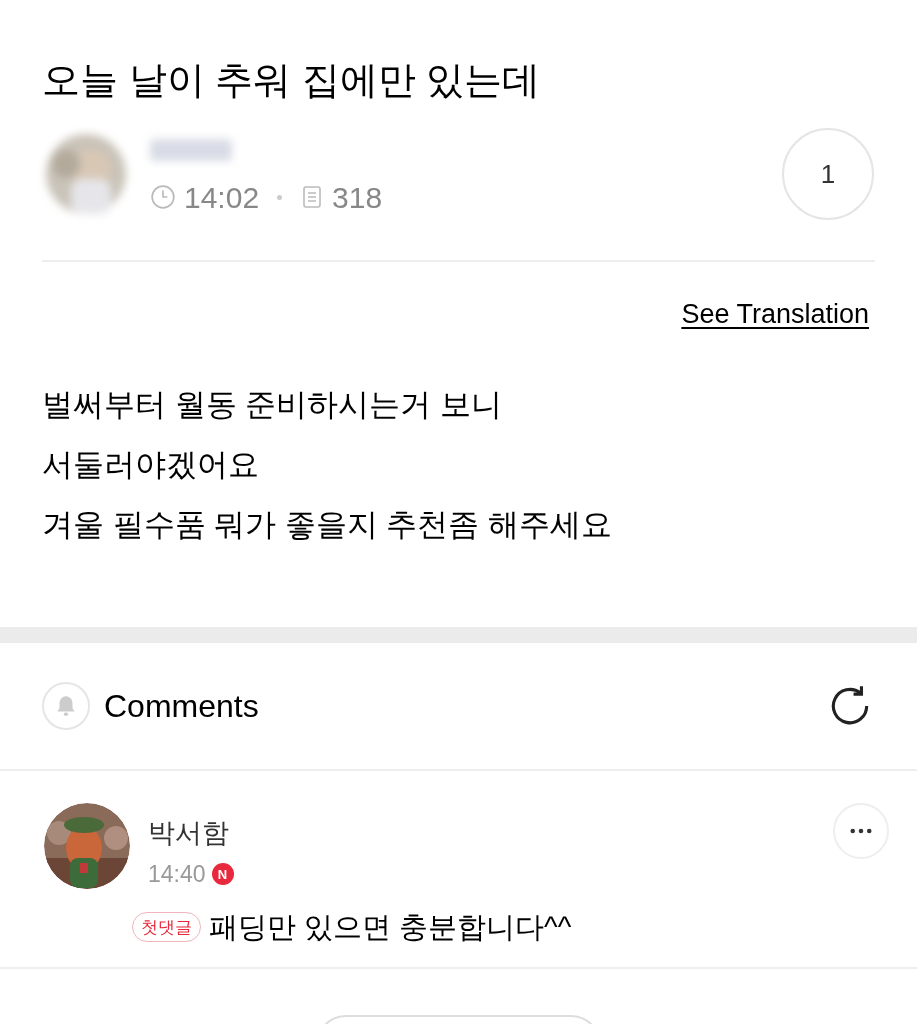  I want to click on post-title: 오늘 날이 추워 집에만 있는데, so click(292, 80).